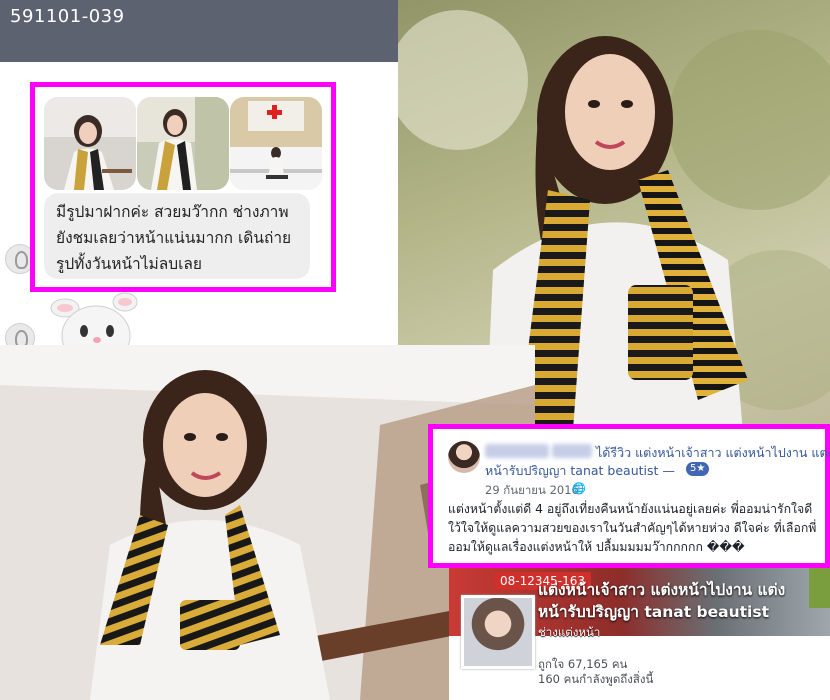  I want to click on globe-icon: 🌐, so click(579, 488).